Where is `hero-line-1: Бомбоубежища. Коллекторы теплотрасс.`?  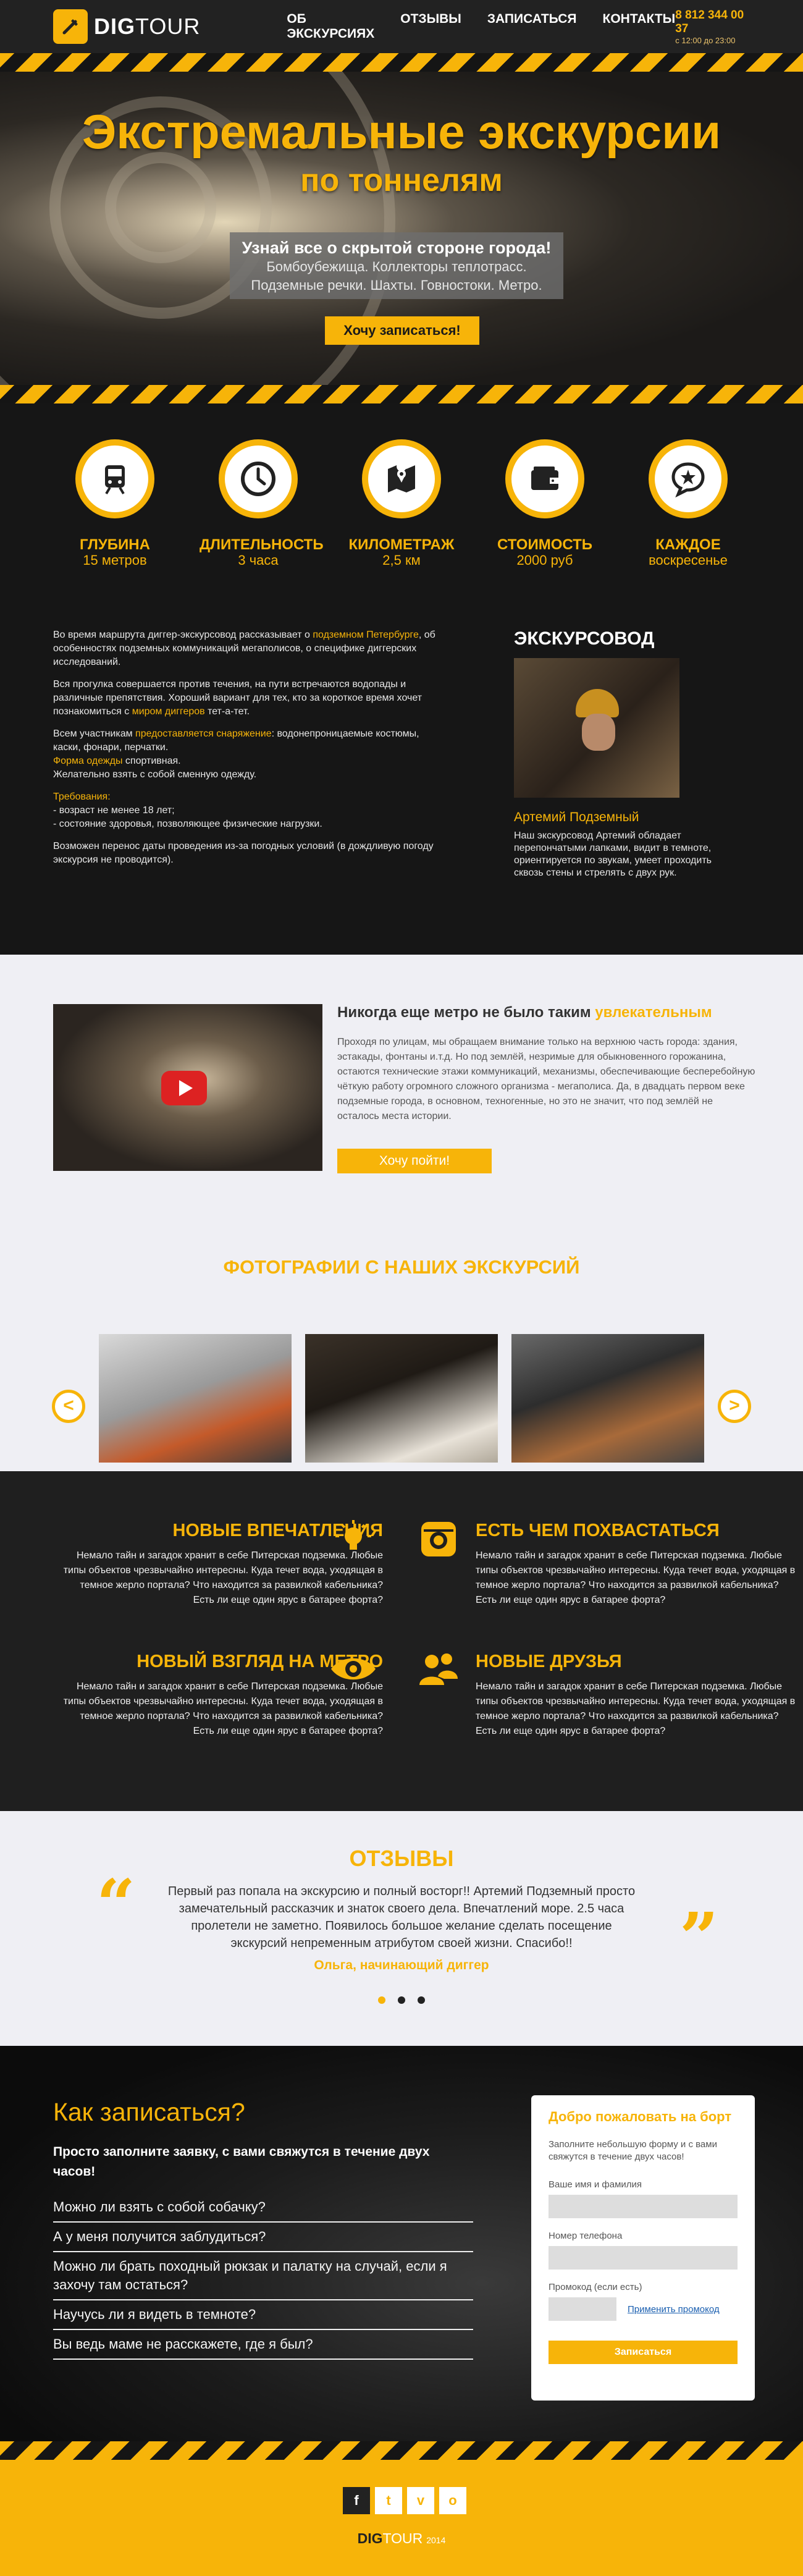
hero-line-1: Бомбоубежища. Коллекторы теплотрасс. is located at coordinates (396, 266).